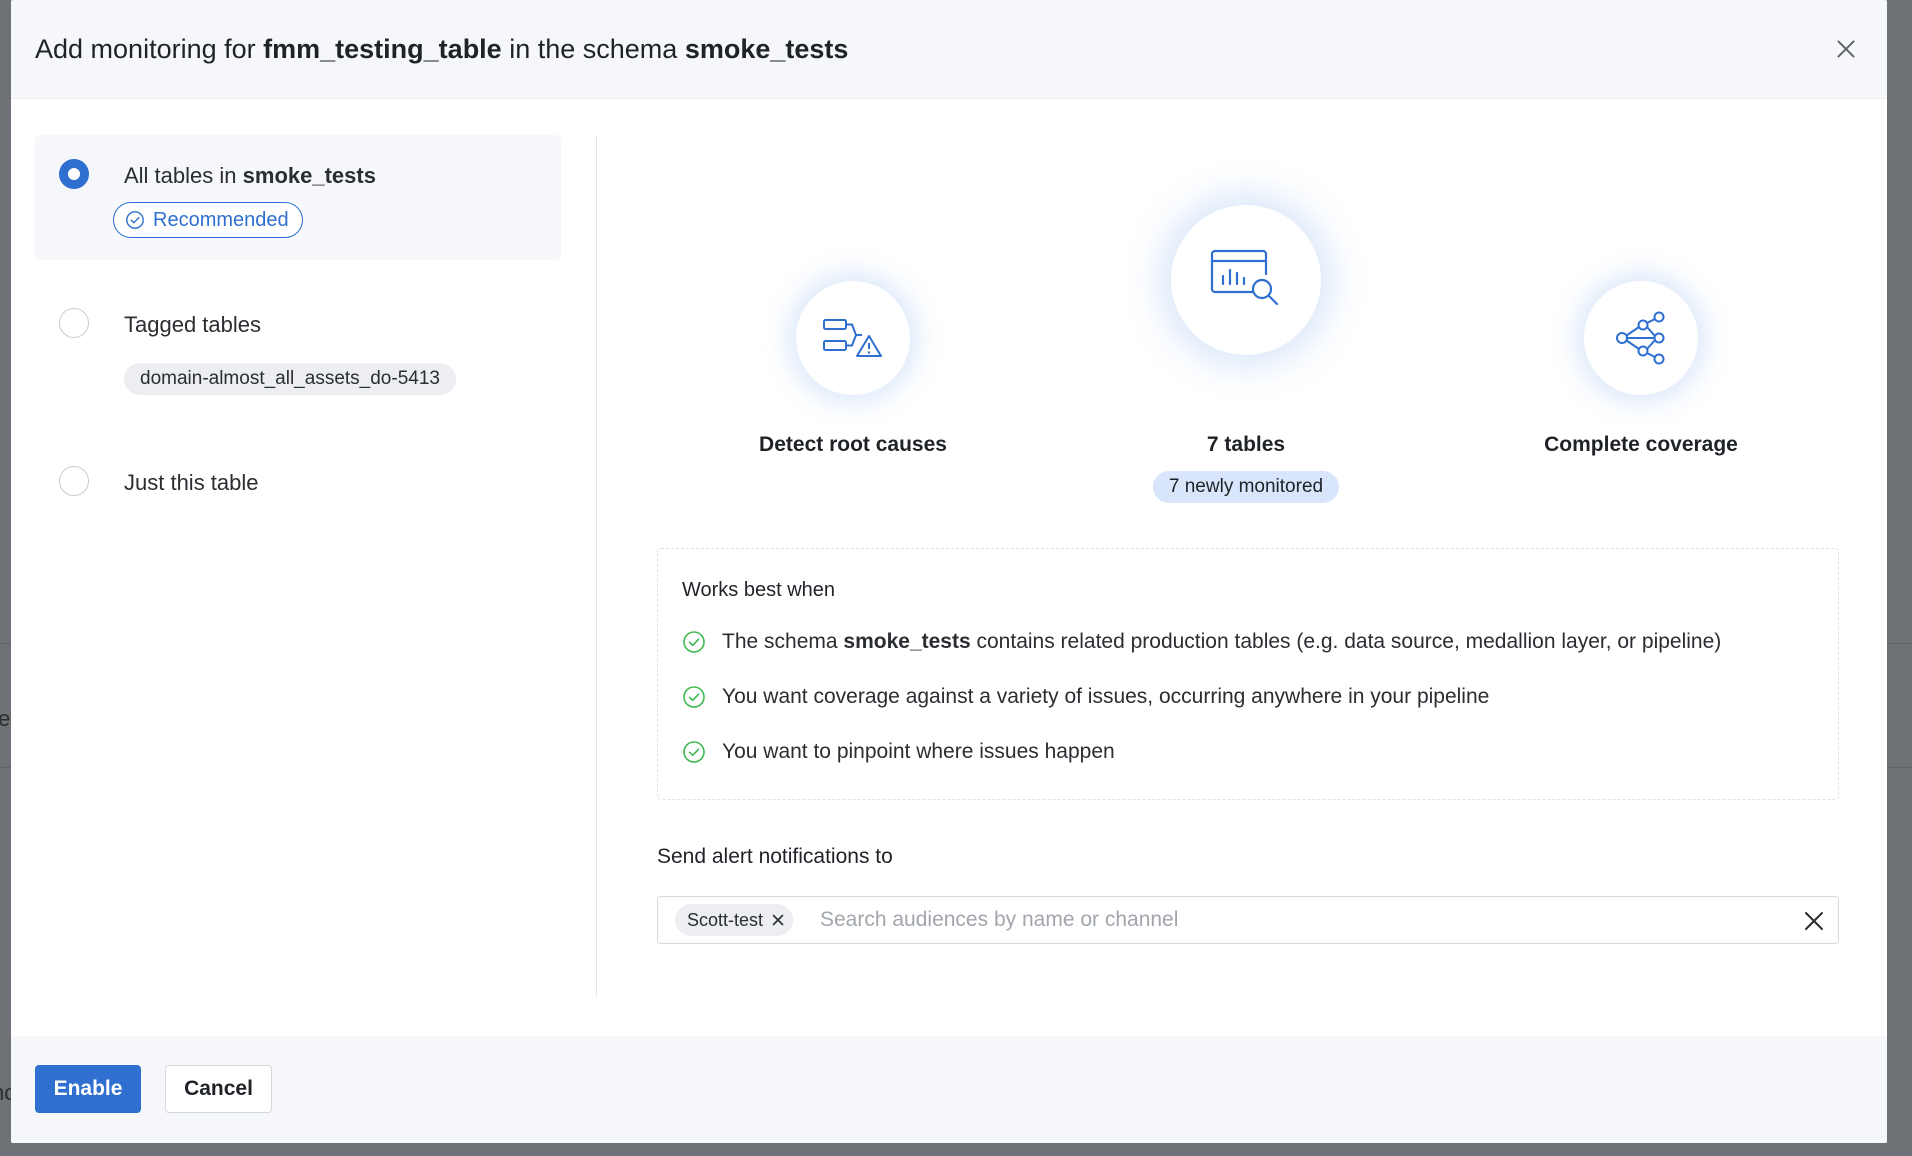  I want to click on tag-chip: domain-almost_all_assets_do-5413, so click(290, 379).